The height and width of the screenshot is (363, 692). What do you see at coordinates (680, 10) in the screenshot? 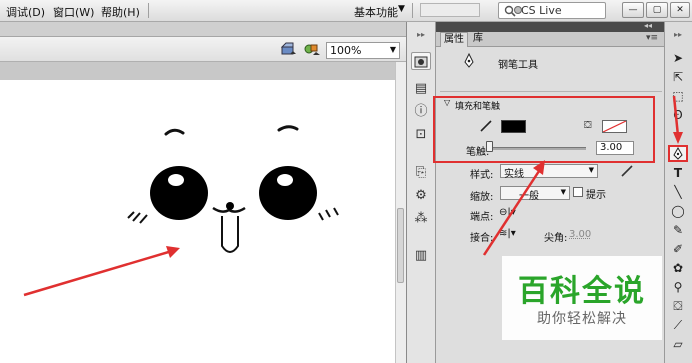
I see `close-button: ✕` at bounding box center [680, 10].